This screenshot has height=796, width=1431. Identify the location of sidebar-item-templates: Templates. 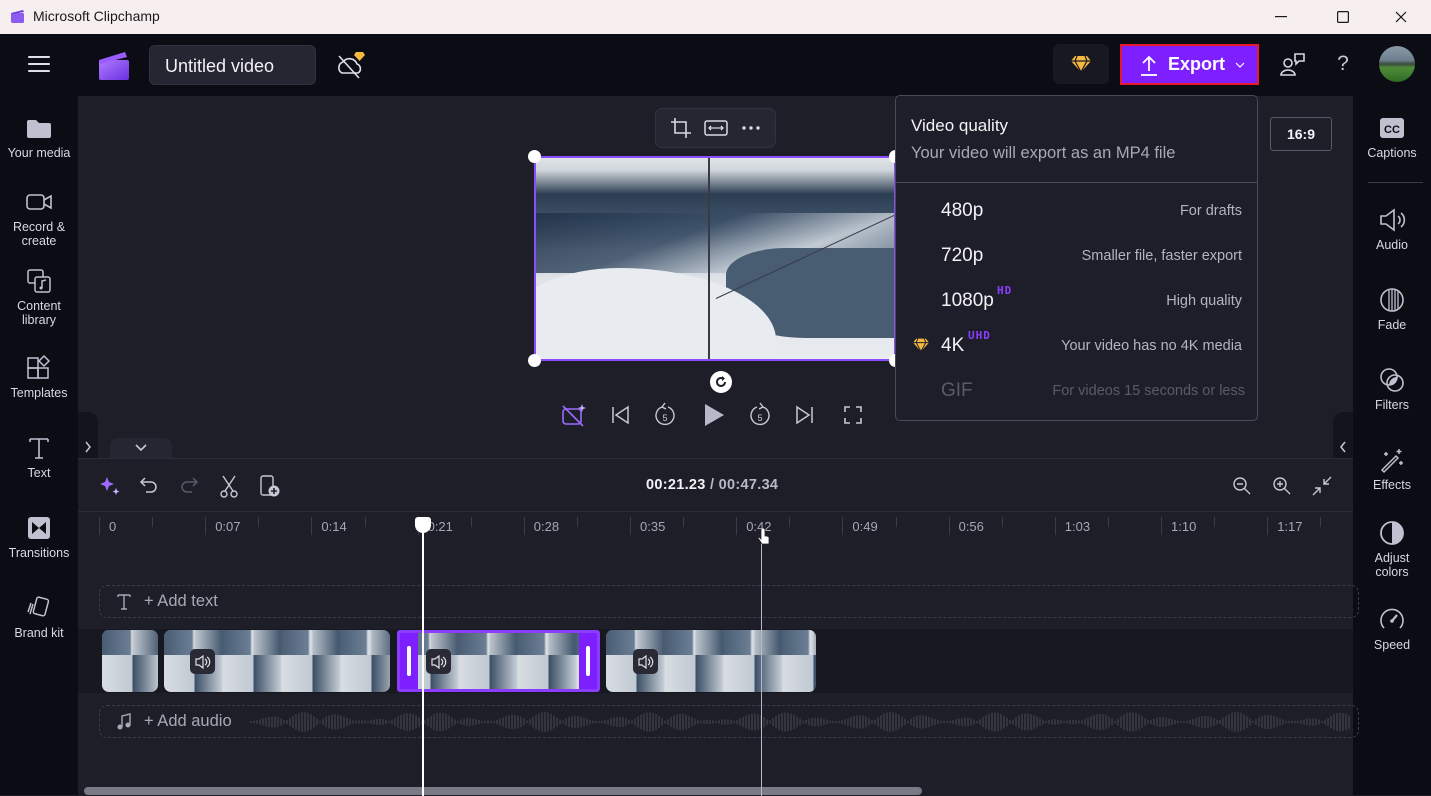
(39, 377).